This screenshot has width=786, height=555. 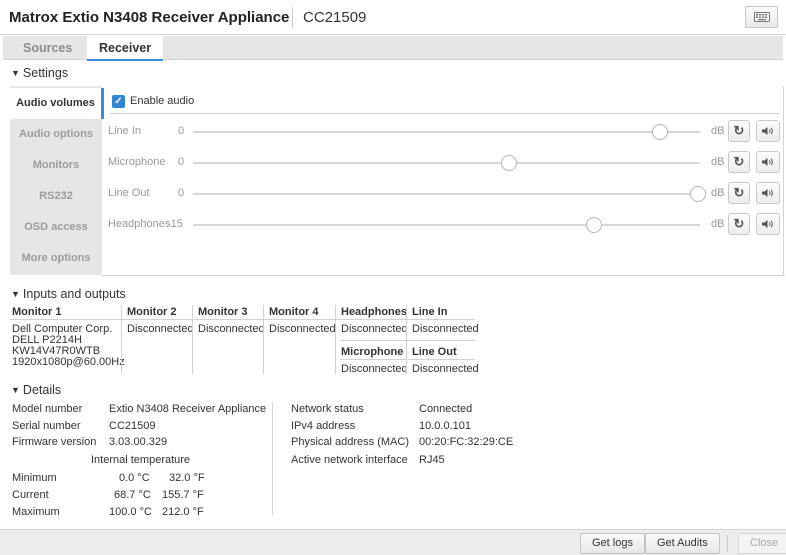 What do you see at coordinates (445, 426) in the screenshot?
I see `ipv4-address-value: 10.0.0.101` at bounding box center [445, 426].